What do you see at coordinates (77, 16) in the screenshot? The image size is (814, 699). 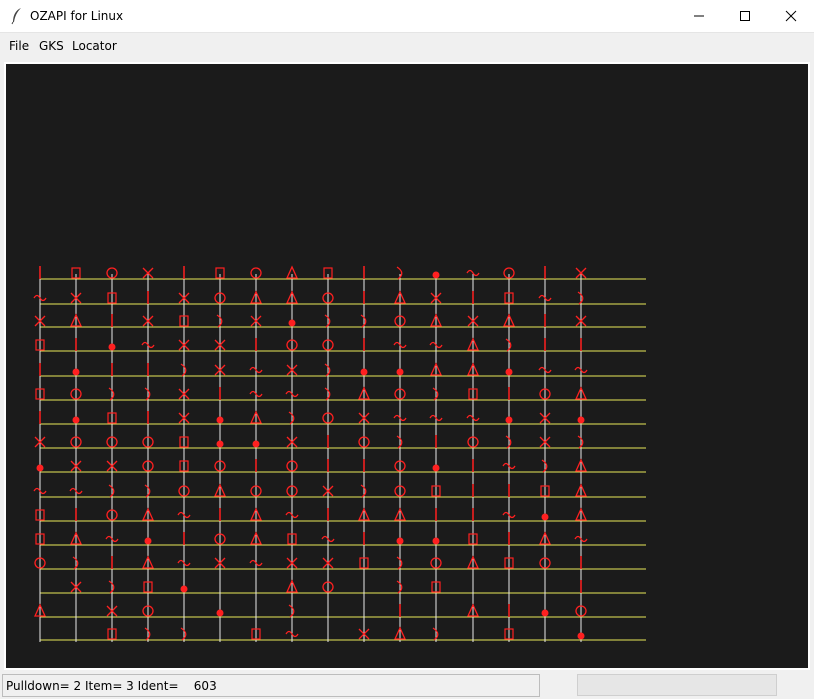 I see `window-title: OZAPI for Linux` at bounding box center [77, 16].